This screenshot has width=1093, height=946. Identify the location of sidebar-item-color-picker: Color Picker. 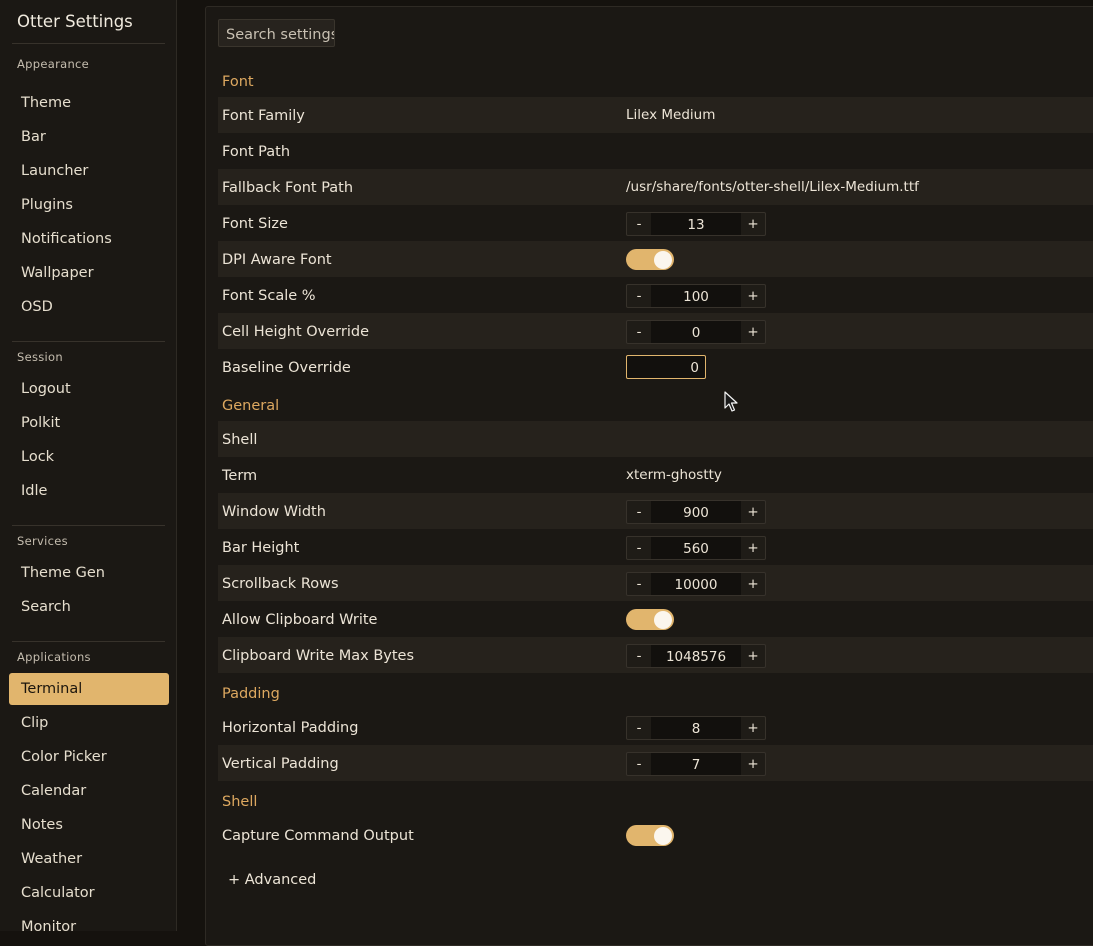
(89, 757).